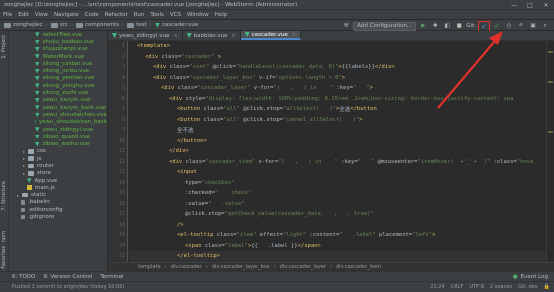 The height and width of the screenshot is (292, 554). Describe the element at coordinates (287, 67) in the screenshot. I see `code-token: "handleLevel(cascader_data, 0)"` at that location.